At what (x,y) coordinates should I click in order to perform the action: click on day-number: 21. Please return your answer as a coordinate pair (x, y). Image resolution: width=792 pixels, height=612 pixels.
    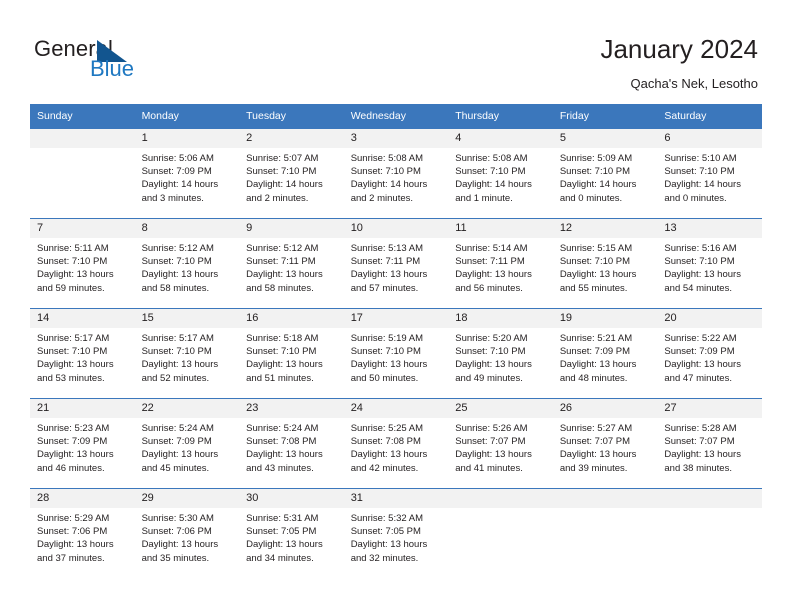
    Looking at the image, I should click on (82, 408).